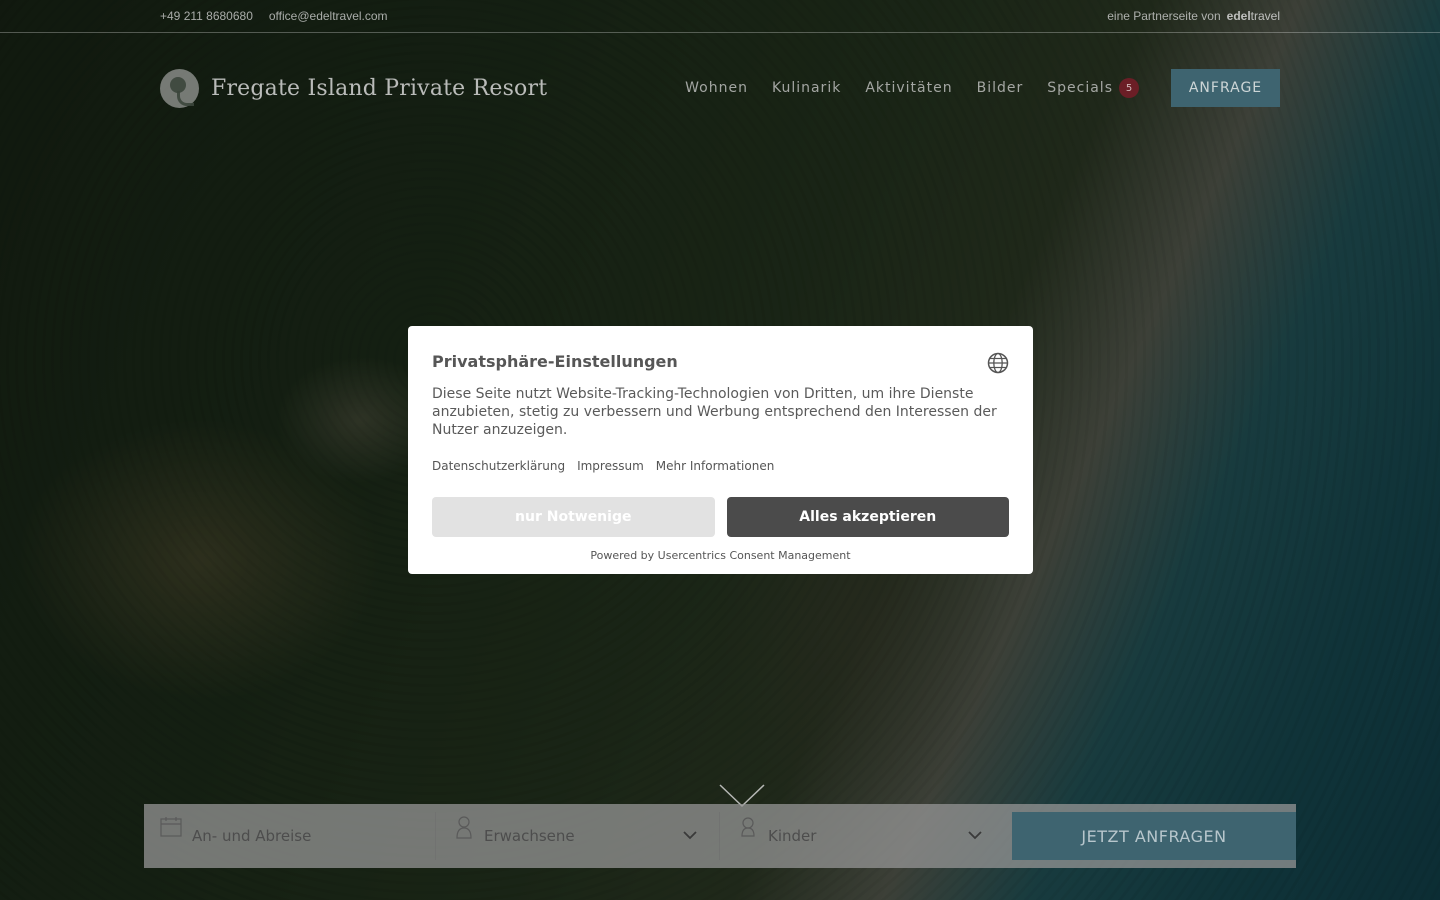 The height and width of the screenshot is (900, 1440). Describe the element at coordinates (715, 466) in the screenshot. I see `more-info-link: Mehr Informationen` at that location.